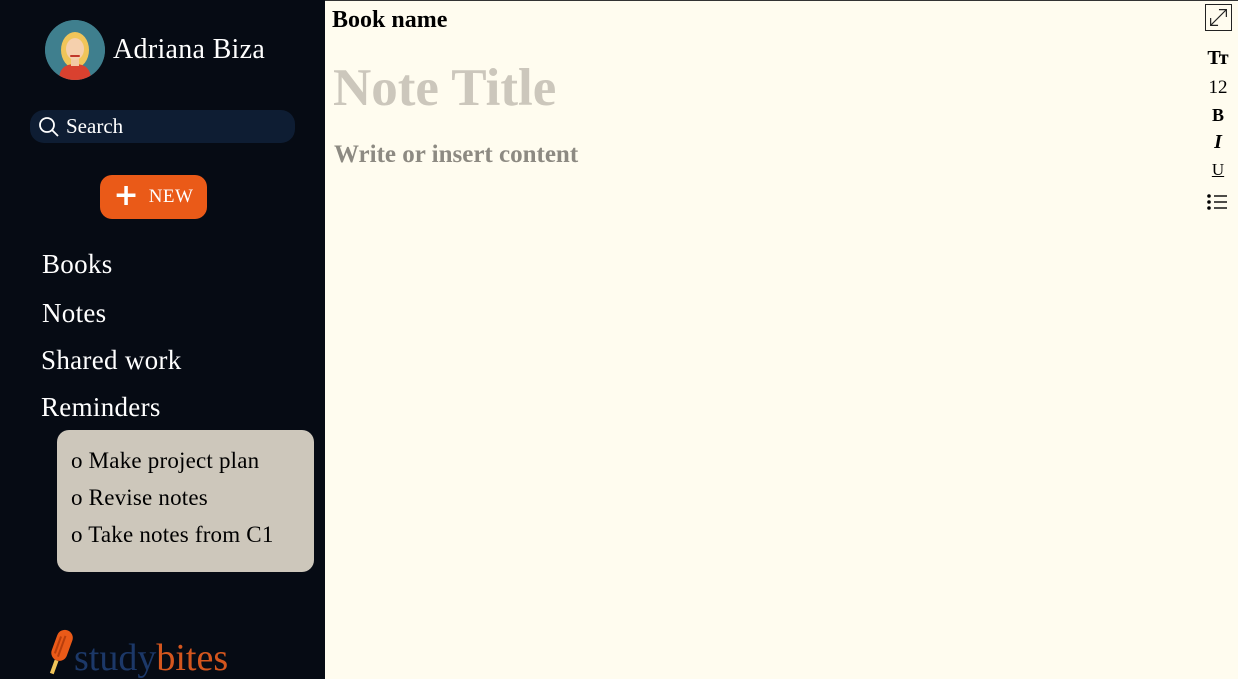 The width and height of the screenshot is (1238, 679). I want to click on user-name: Adriana Biza, so click(189, 49).